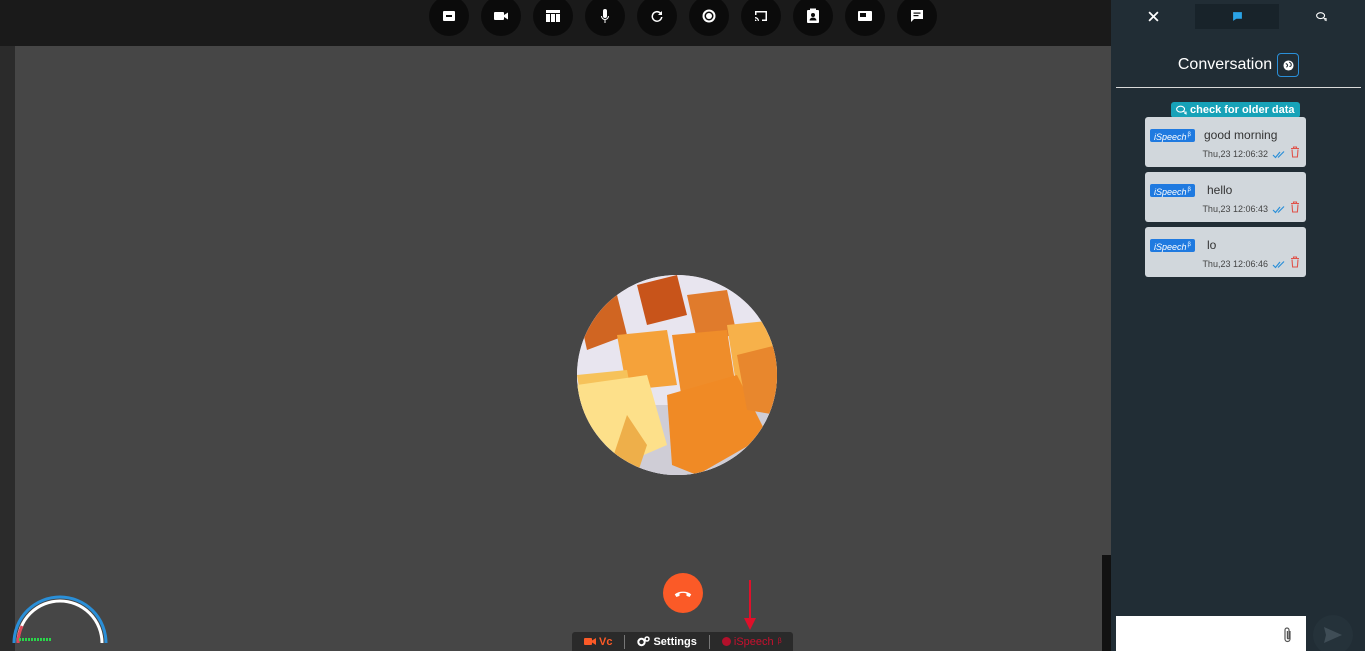  I want to click on microphone-button, so click(605, 18).